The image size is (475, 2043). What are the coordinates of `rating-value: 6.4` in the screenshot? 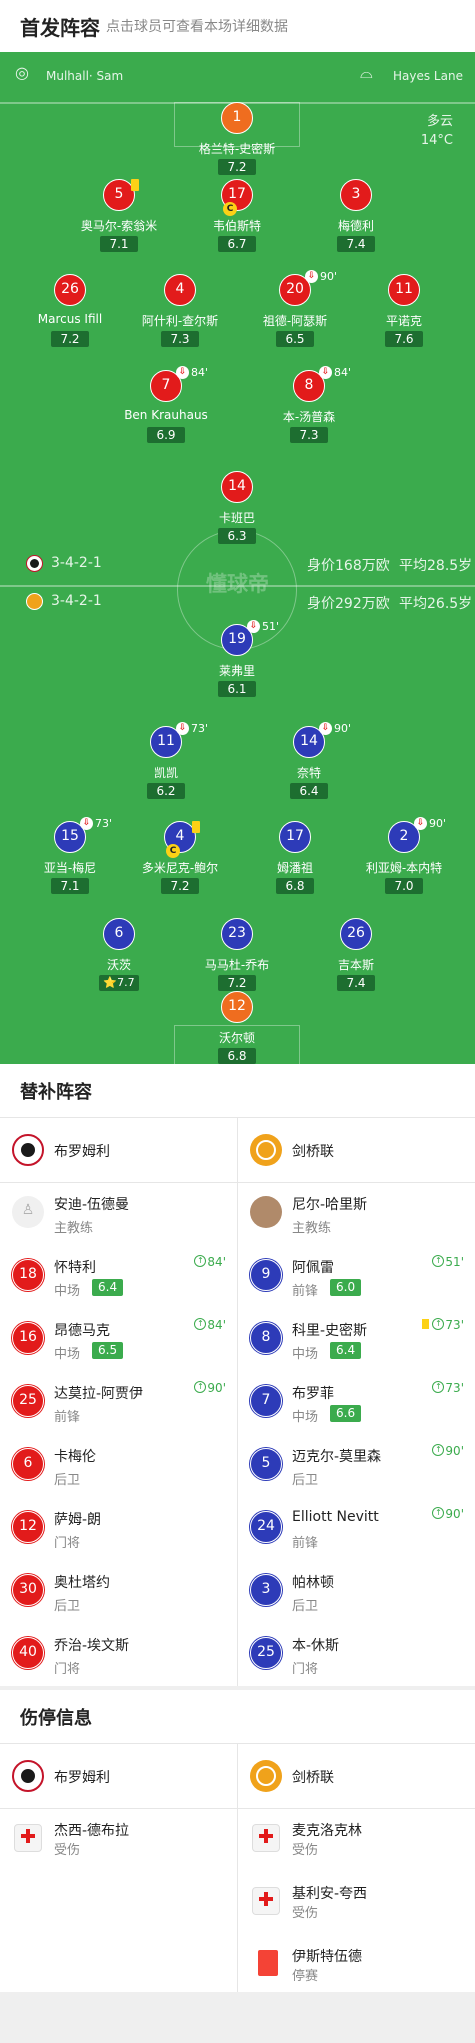 It's located at (309, 791).